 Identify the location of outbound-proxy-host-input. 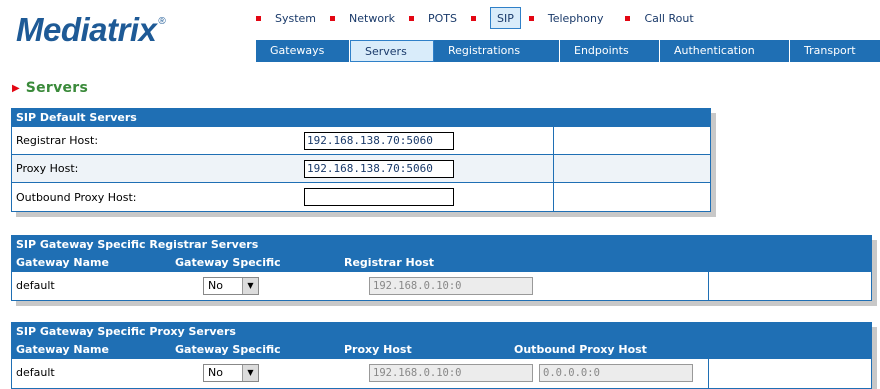
(379, 197).